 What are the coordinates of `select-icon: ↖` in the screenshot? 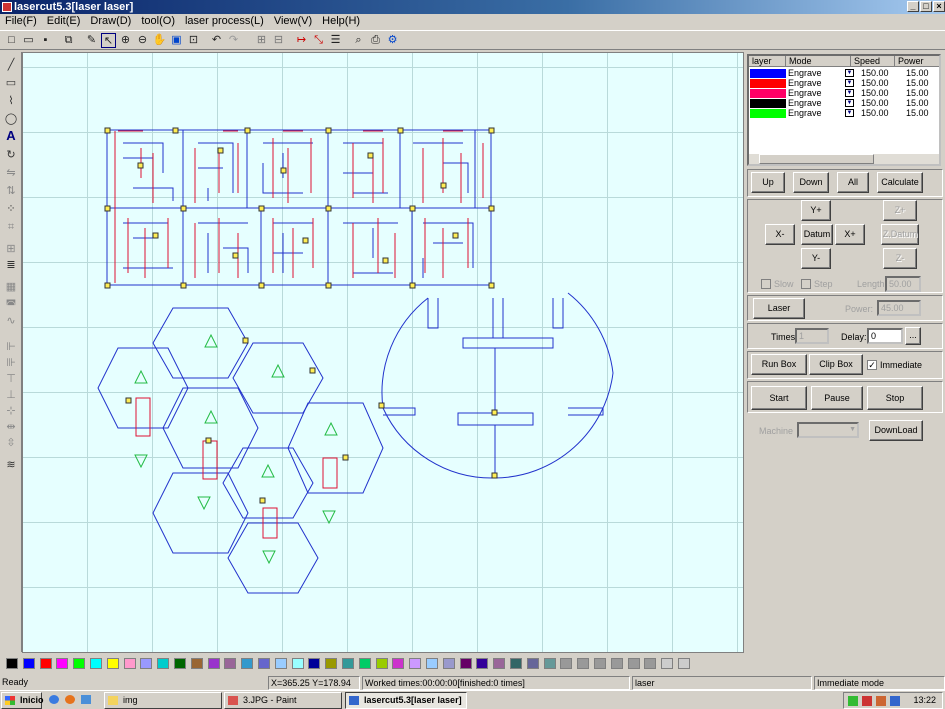 It's located at (108, 40).